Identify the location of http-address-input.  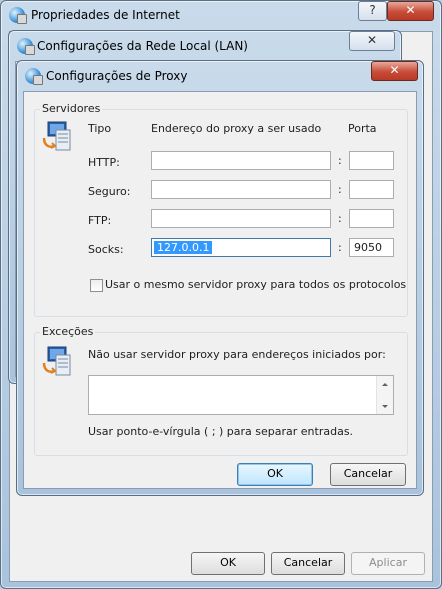
(241, 160).